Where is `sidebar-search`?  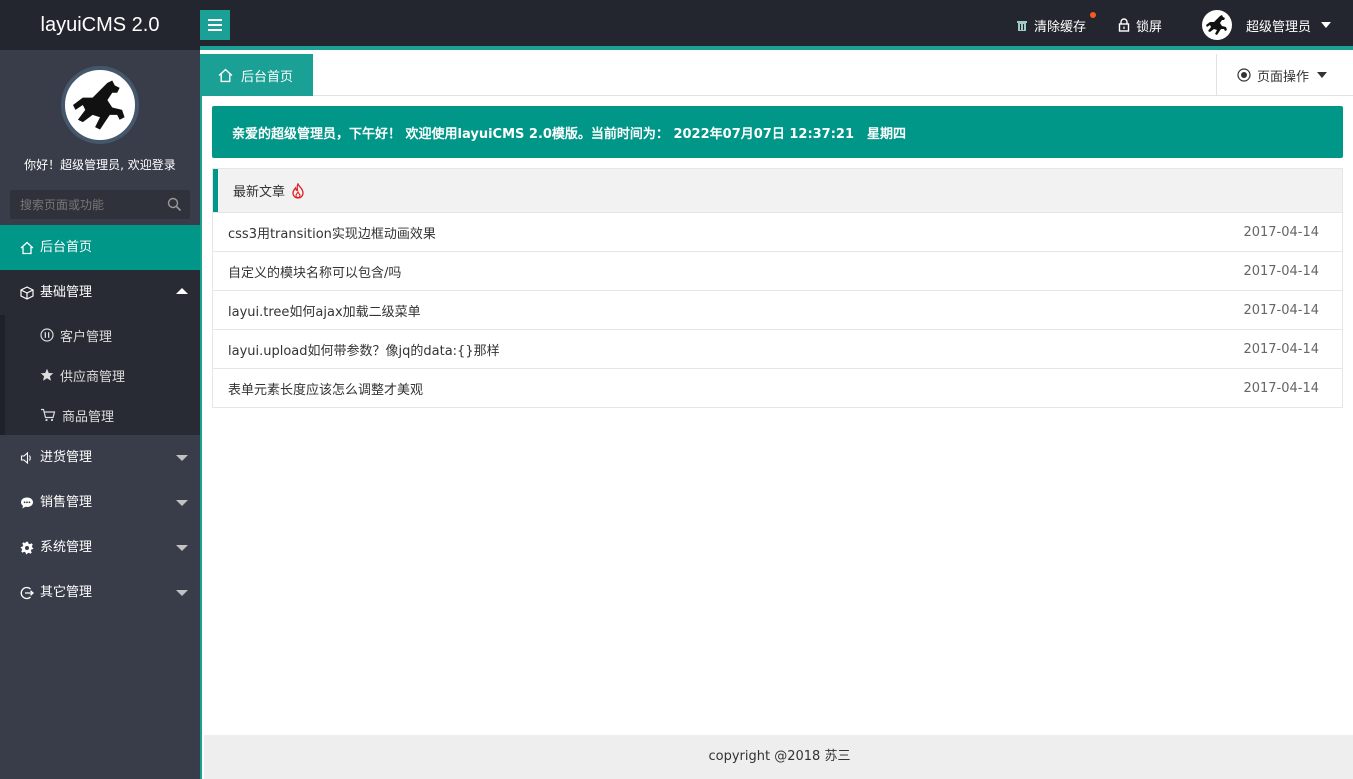
sidebar-search is located at coordinates (100, 204).